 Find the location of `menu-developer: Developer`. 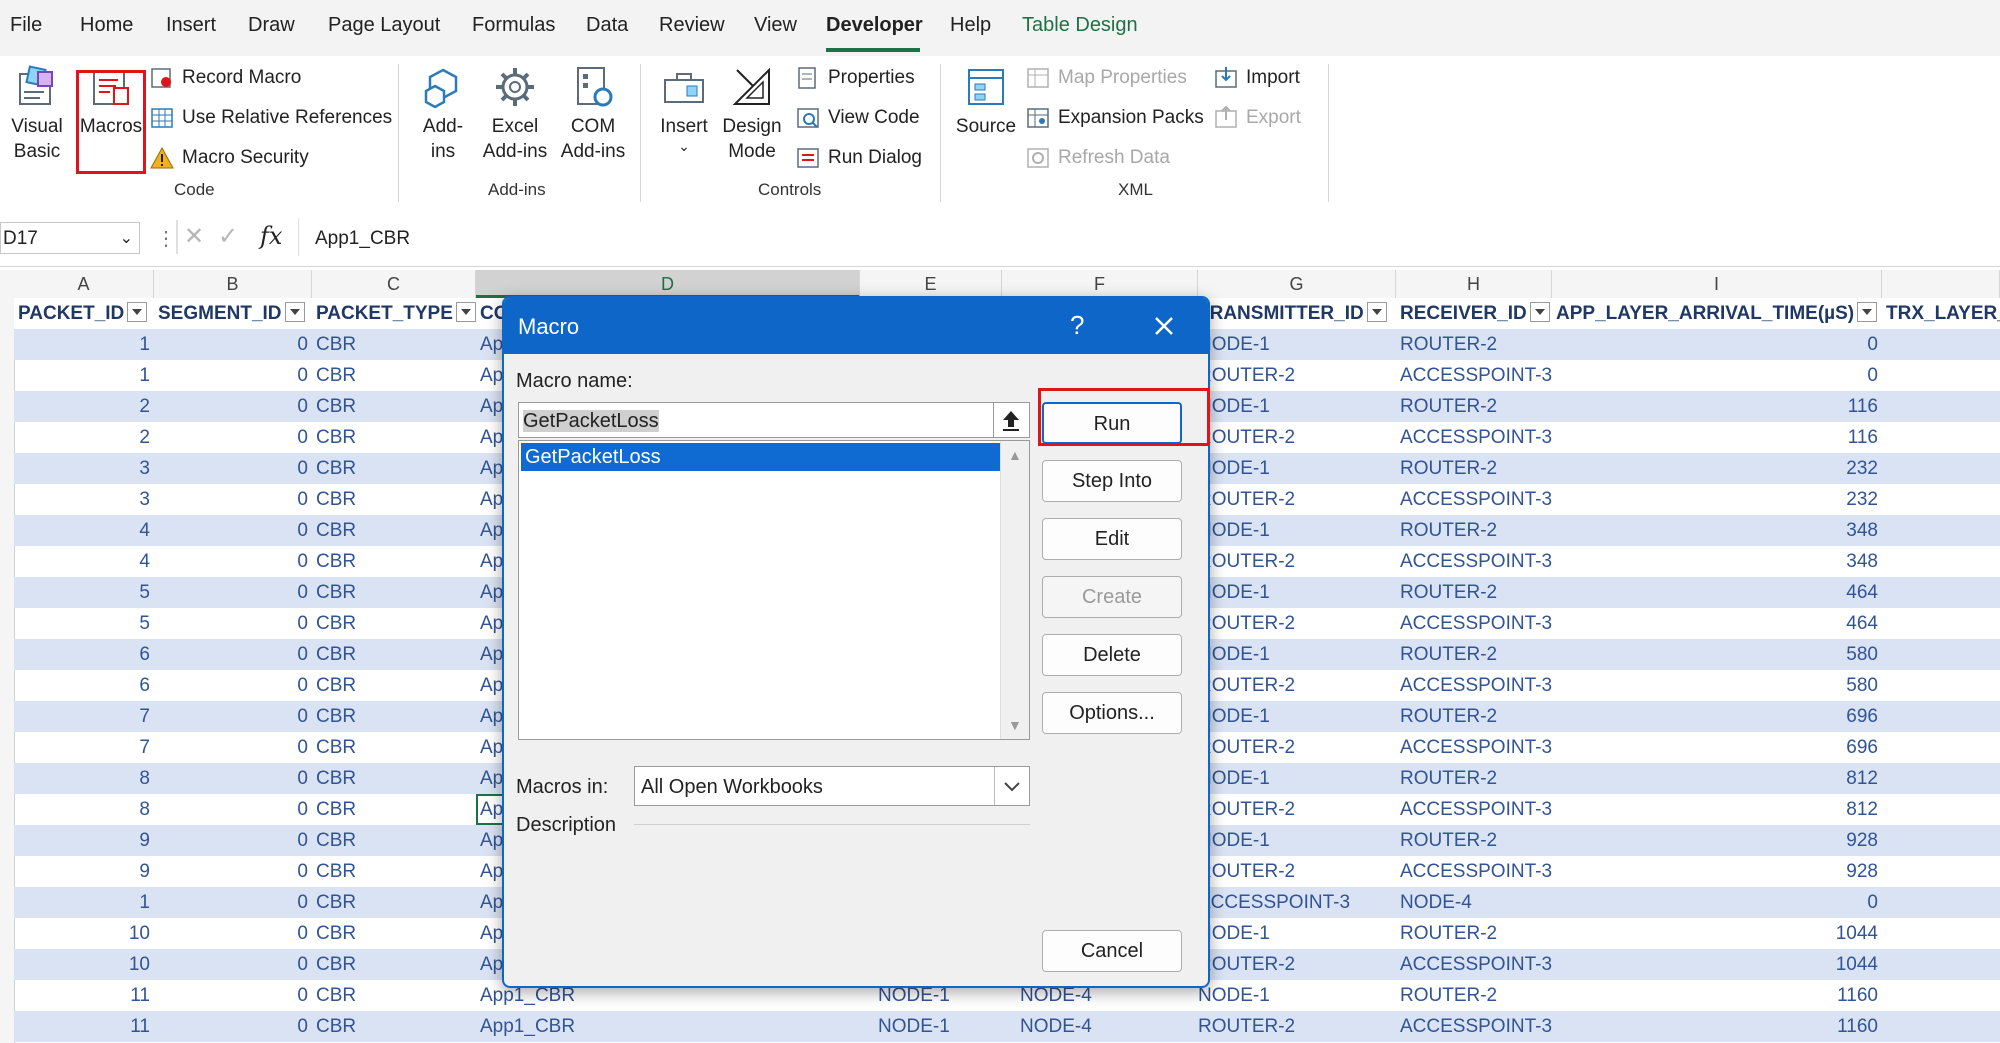

menu-developer: Developer is located at coordinates (874, 25).